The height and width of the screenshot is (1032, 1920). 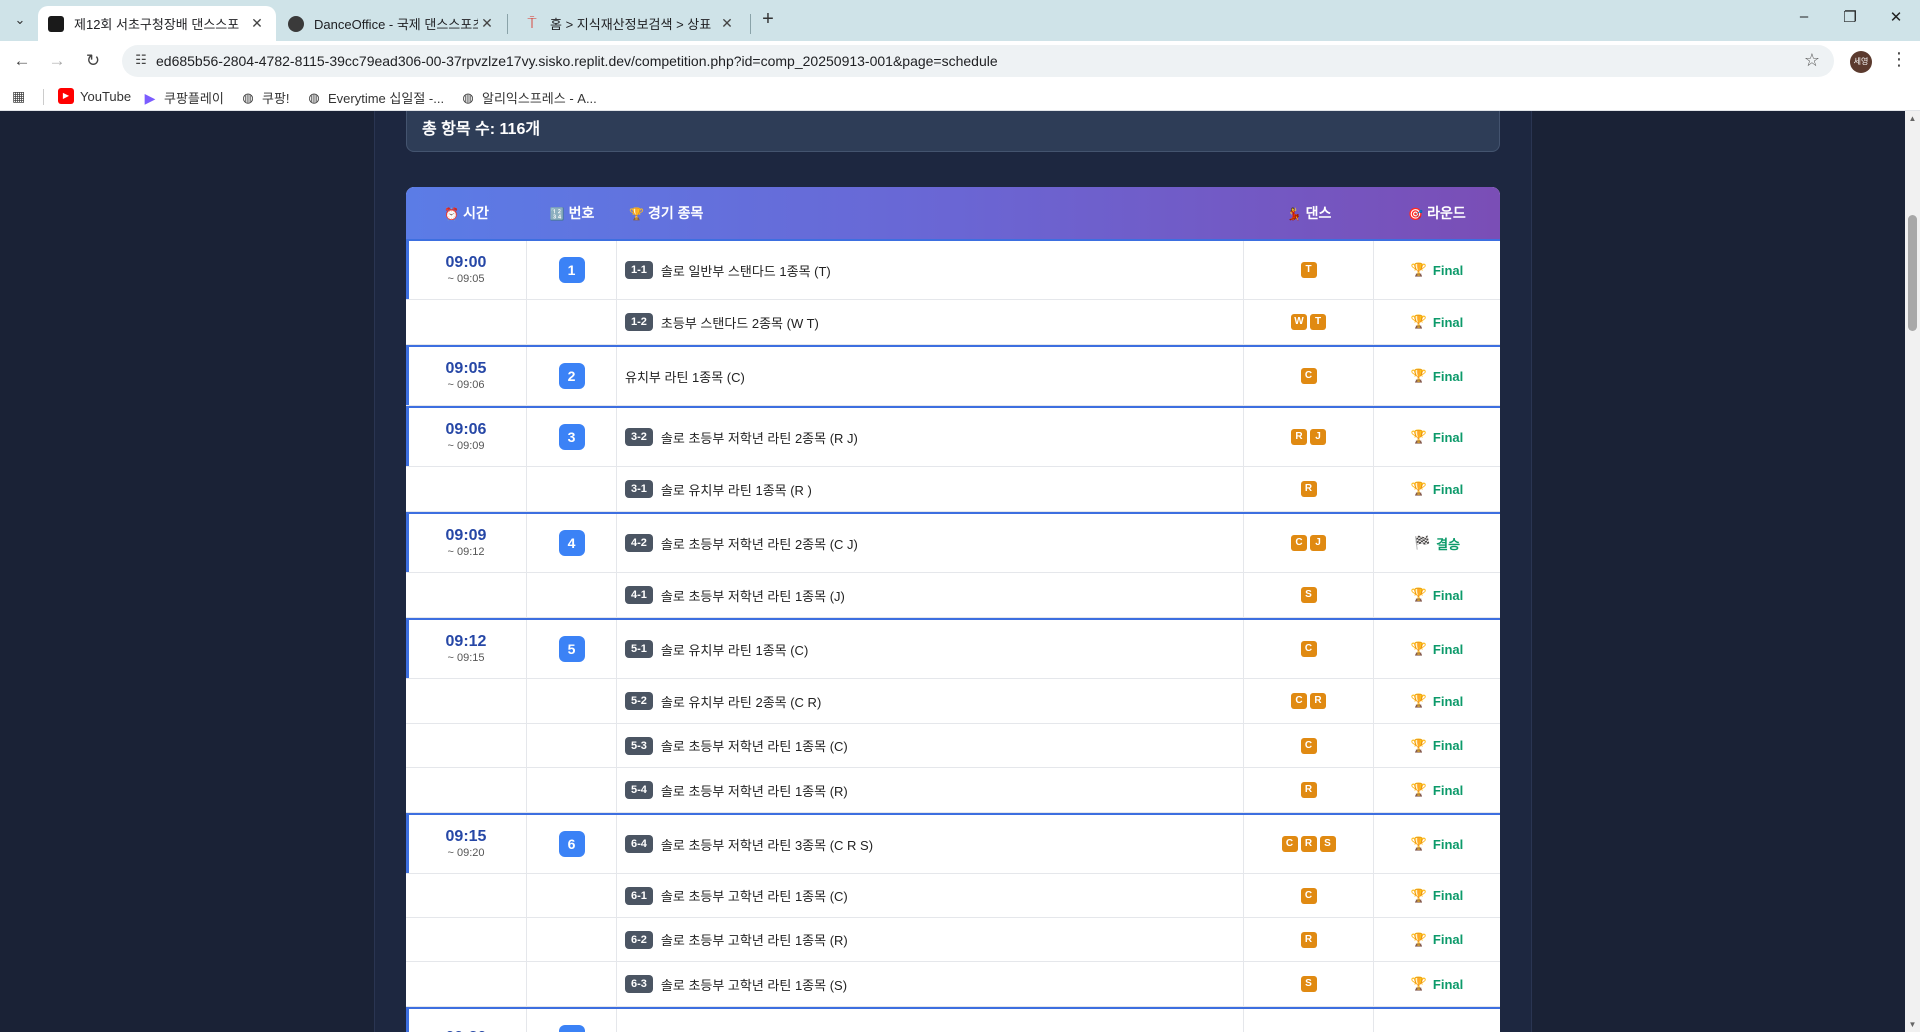 I want to click on table-row: 4-1 솔로 초등부 저학년 라틴 1종목 (J) S 🏆 Final, so click(x=953, y=595).